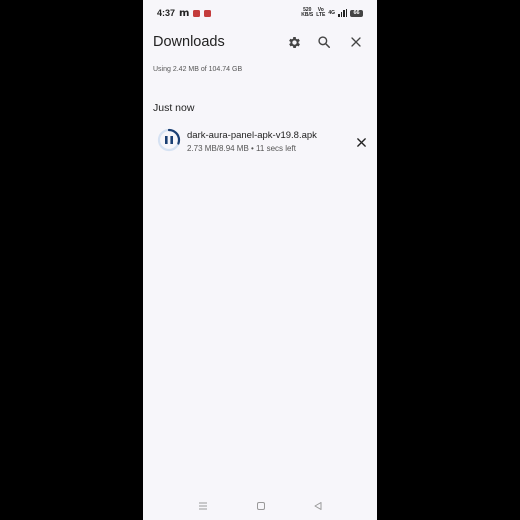  Describe the element at coordinates (189, 42) in the screenshot. I see `page-title: Downloads` at that location.